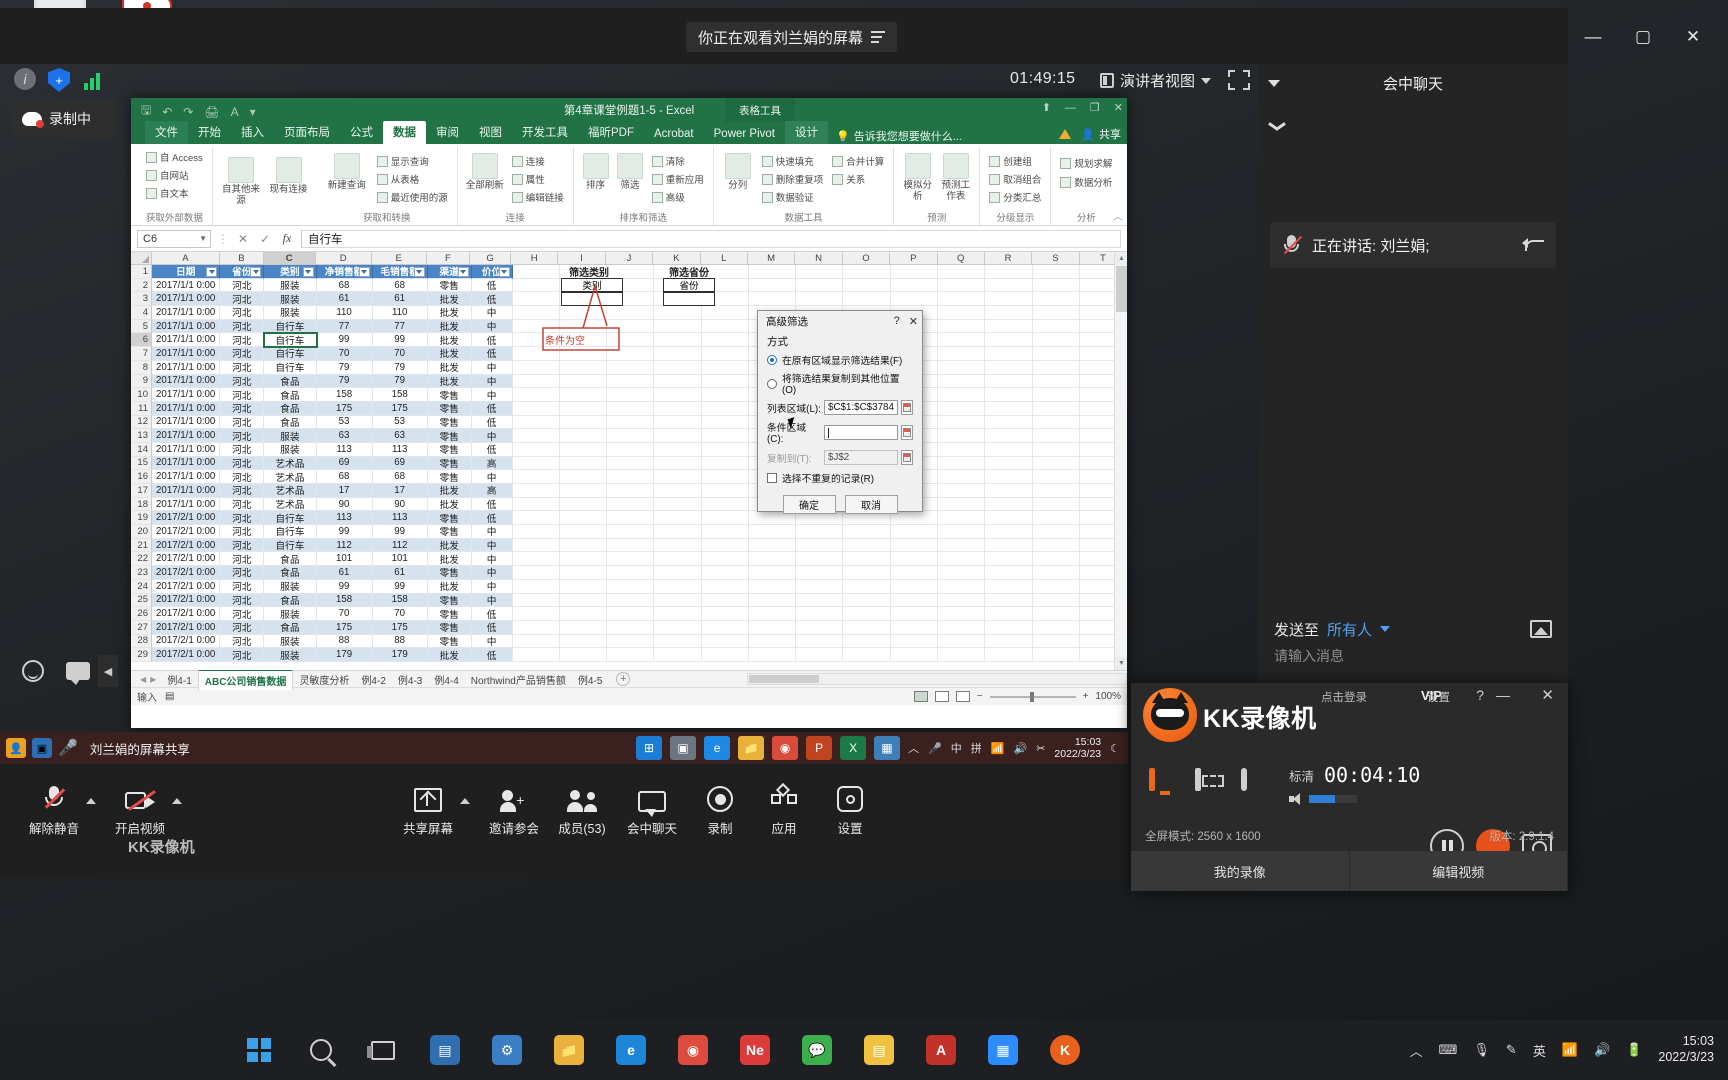  Describe the element at coordinates (961, 641) in the screenshot. I see `cell-Q28` at that location.